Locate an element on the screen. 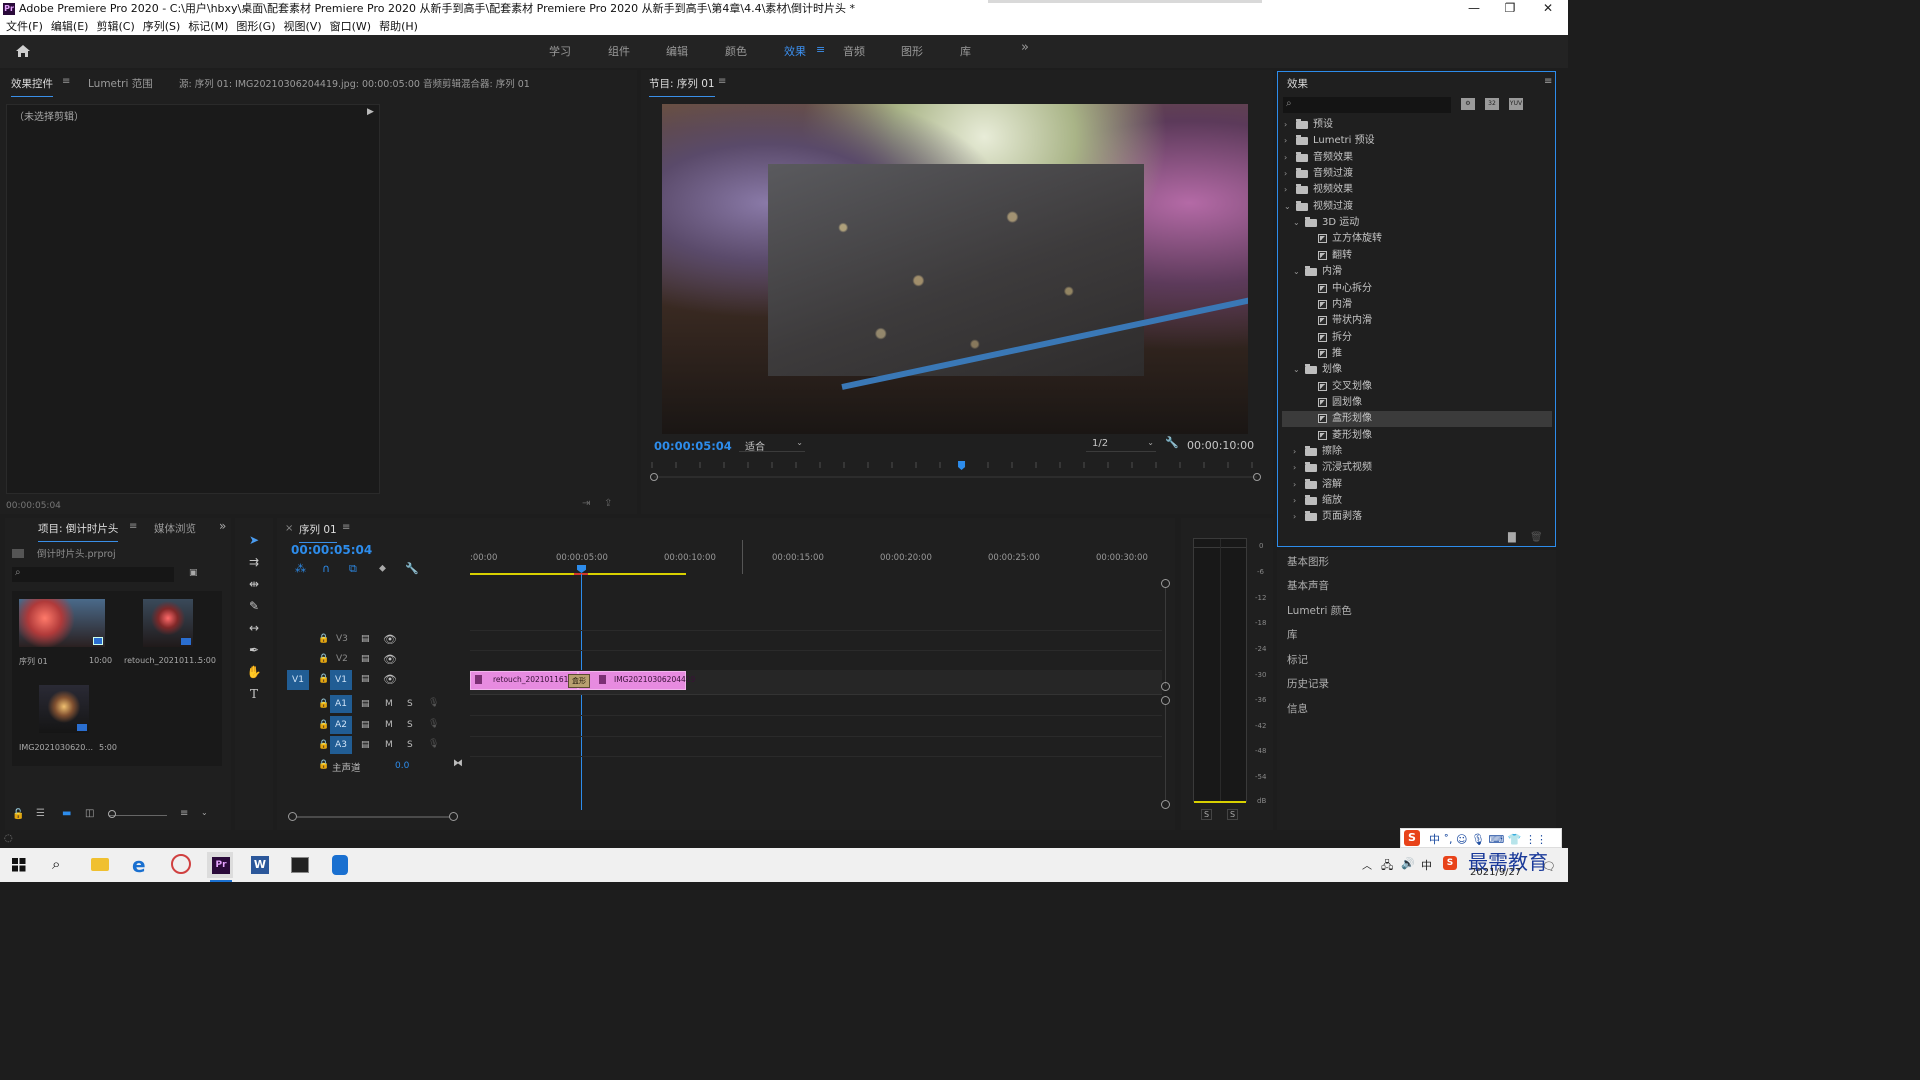 The width and height of the screenshot is (1920, 1080). vscroll-handle is located at coordinates (1165, 804).